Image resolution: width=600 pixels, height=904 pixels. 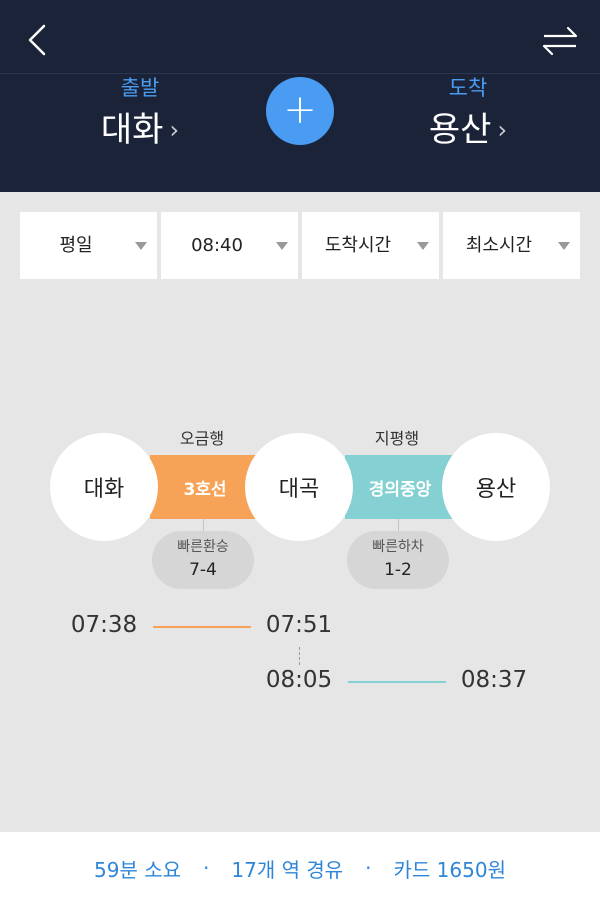 What do you see at coordinates (299, 656) in the screenshot?
I see `transfer-wait-line` at bounding box center [299, 656].